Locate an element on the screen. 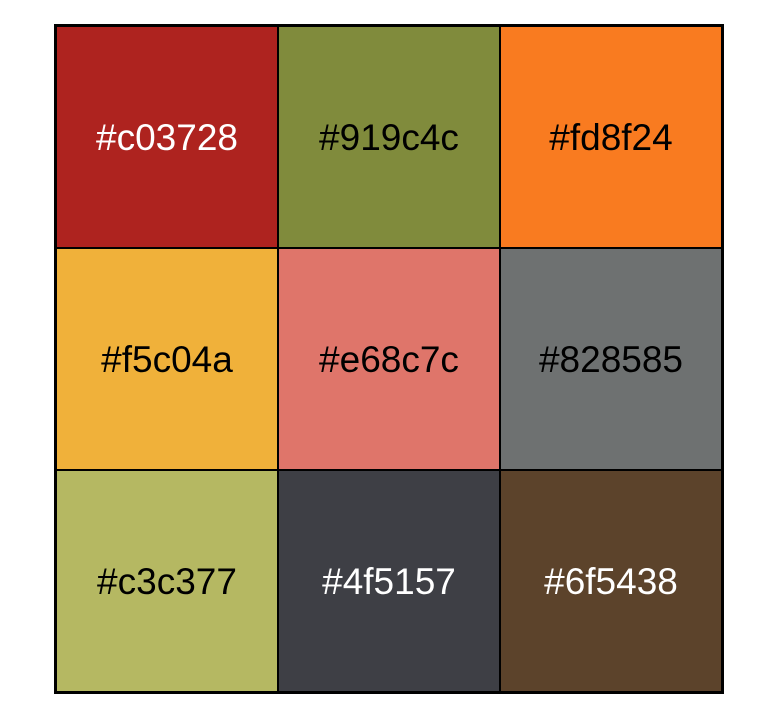 The width and height of the screenshot is (780, 720). color-swatch: #e68c7c is located at coordinates (389, 359).